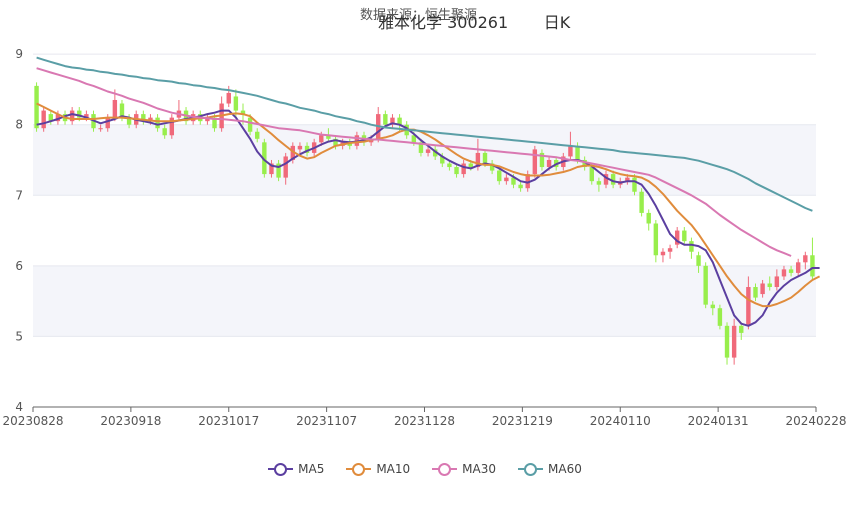  Describe the element at coordinates (311, 469) in the screenshot. I see `legend-label-ma5: MA5` at that location.